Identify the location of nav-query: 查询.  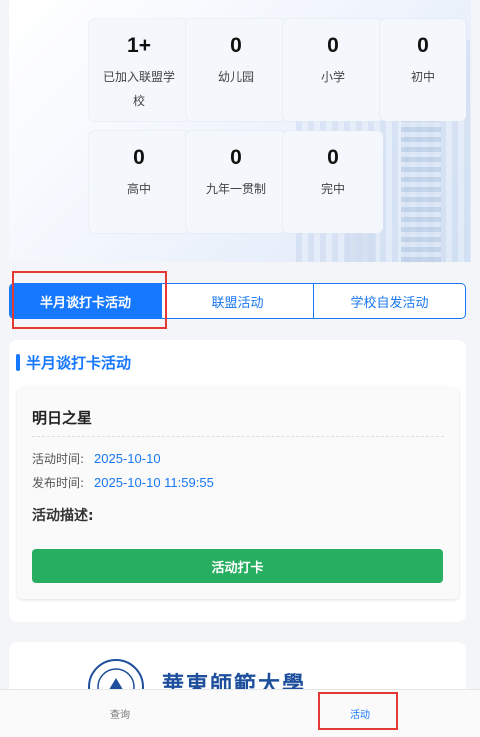
(120, 713).